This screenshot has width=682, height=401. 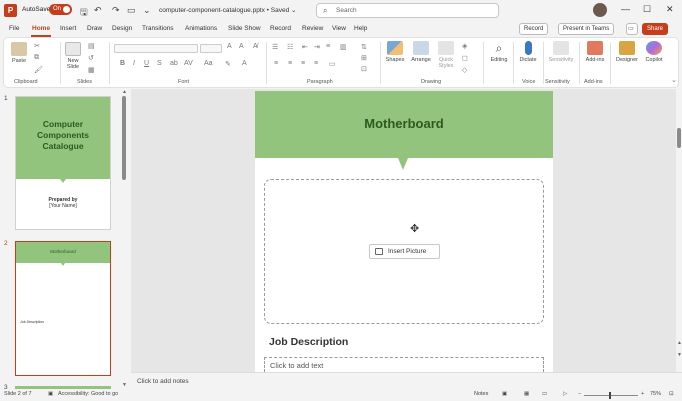 I want to click on comments-icon: ▭, so click(x=632, y=29).